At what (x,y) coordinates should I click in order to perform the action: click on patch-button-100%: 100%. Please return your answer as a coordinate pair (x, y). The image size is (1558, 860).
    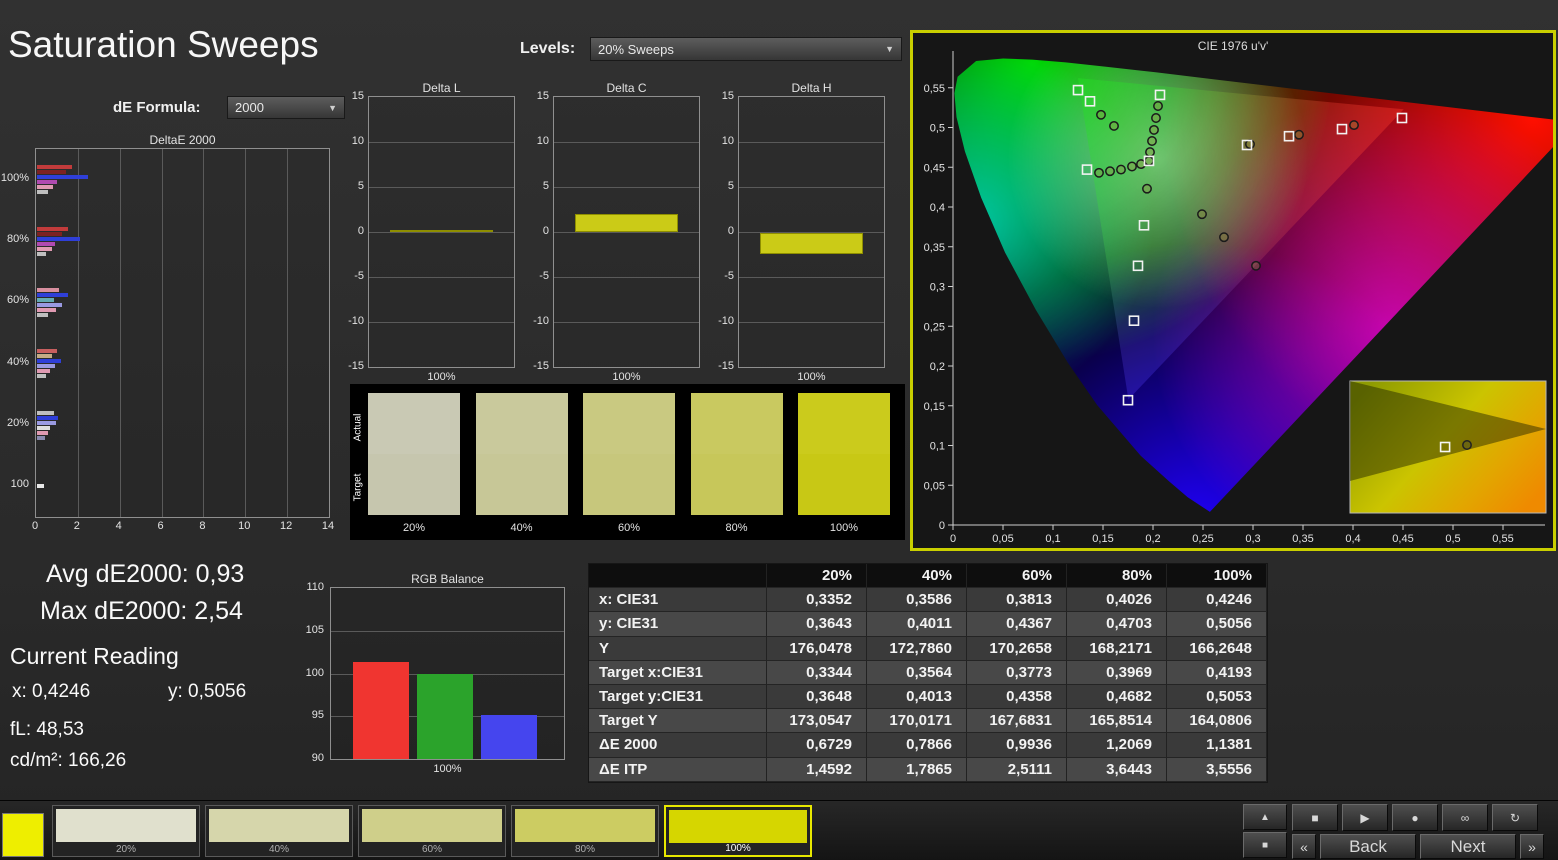
    Looking at the image, I should click on (738, 831).